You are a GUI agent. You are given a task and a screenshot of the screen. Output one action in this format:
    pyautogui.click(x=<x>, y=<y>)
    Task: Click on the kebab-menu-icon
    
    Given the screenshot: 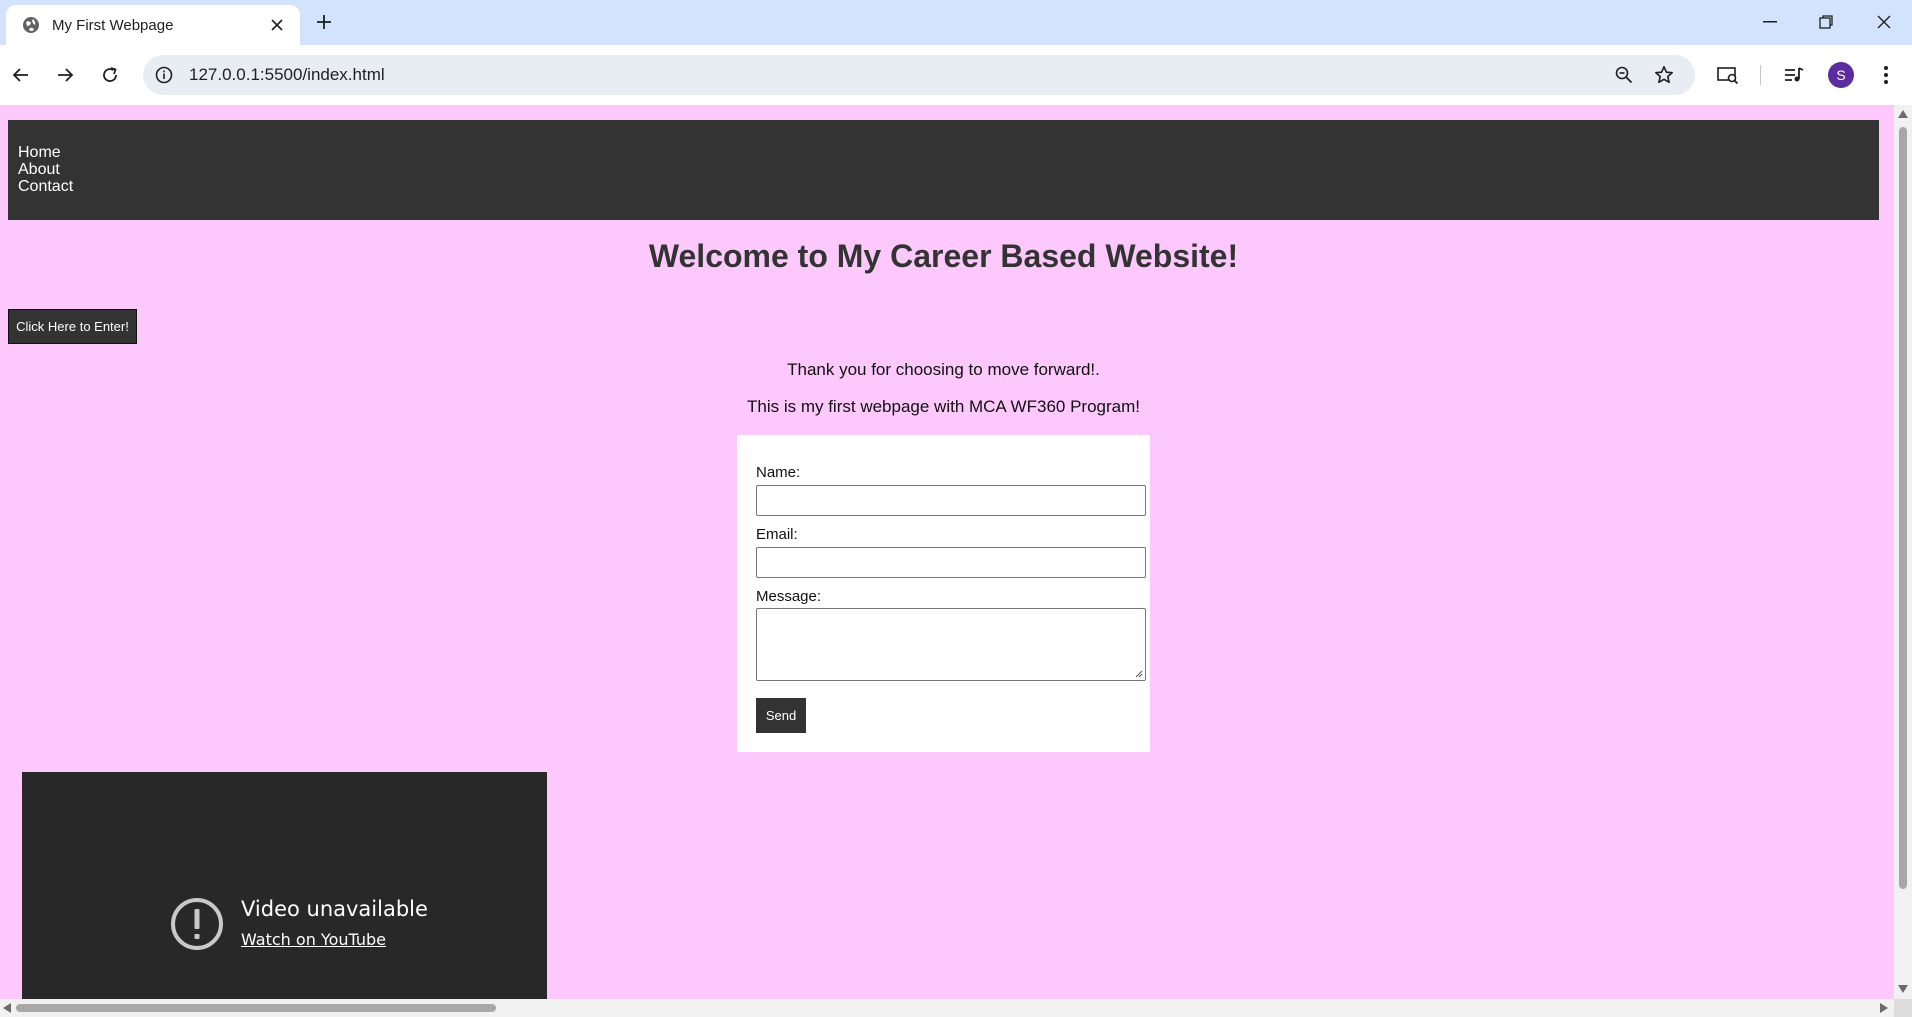 What is the action you would take?
    pyautogui.click(x=1886, y=75)
    